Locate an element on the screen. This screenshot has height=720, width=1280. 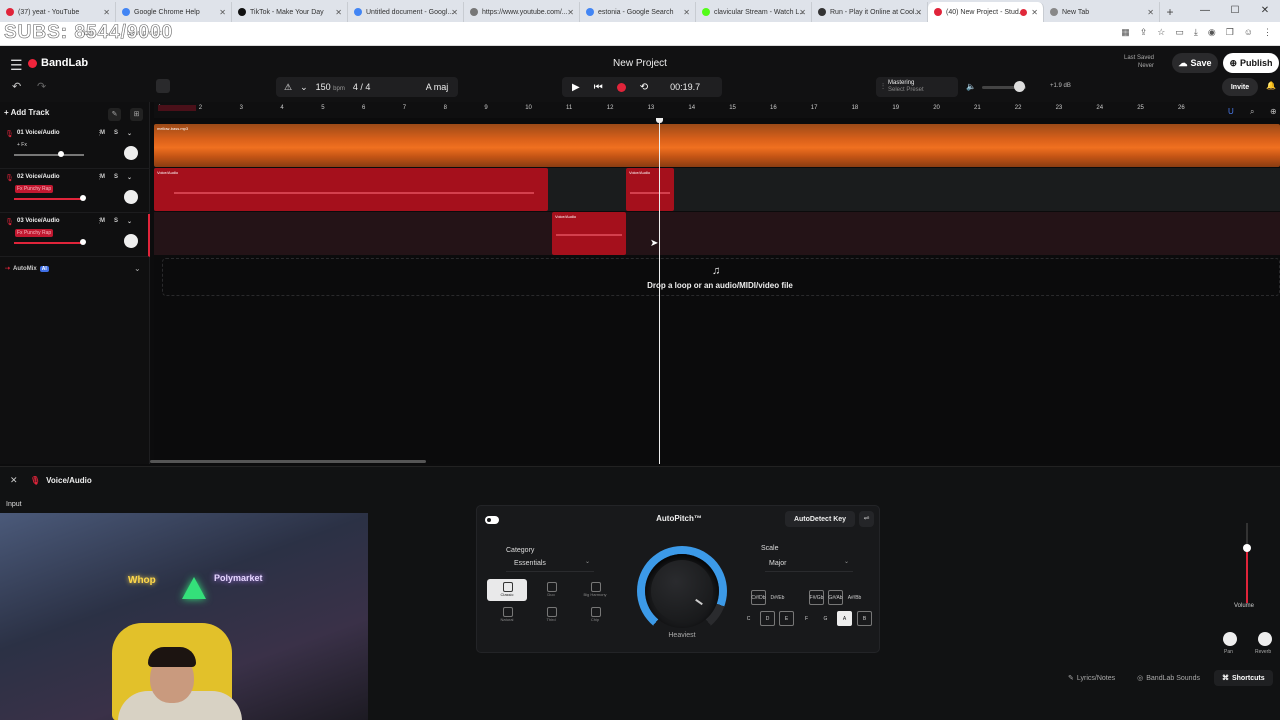
snap-magnet-icon: U is located at coordinates (1231, 111).